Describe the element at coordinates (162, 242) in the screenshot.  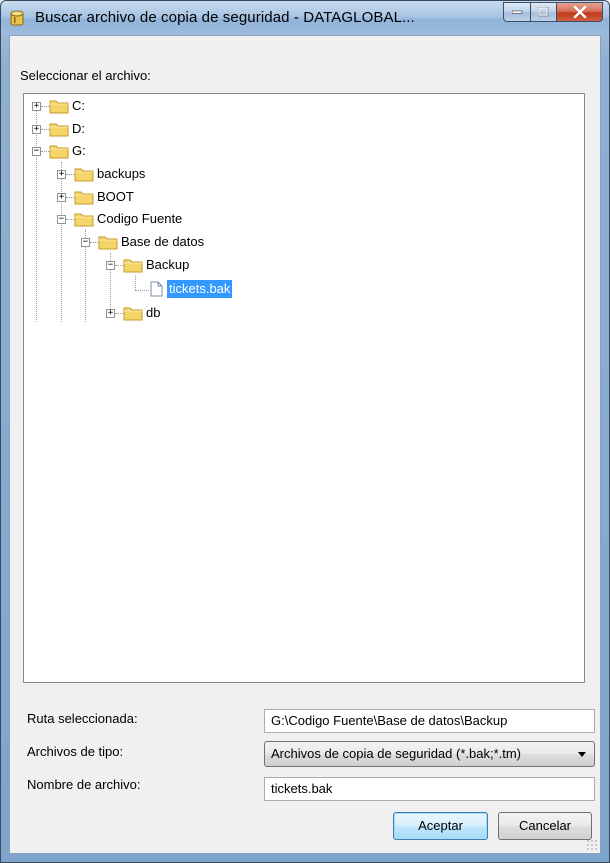
I see `tree-node-base-de-datos: Base de datos` at that location.